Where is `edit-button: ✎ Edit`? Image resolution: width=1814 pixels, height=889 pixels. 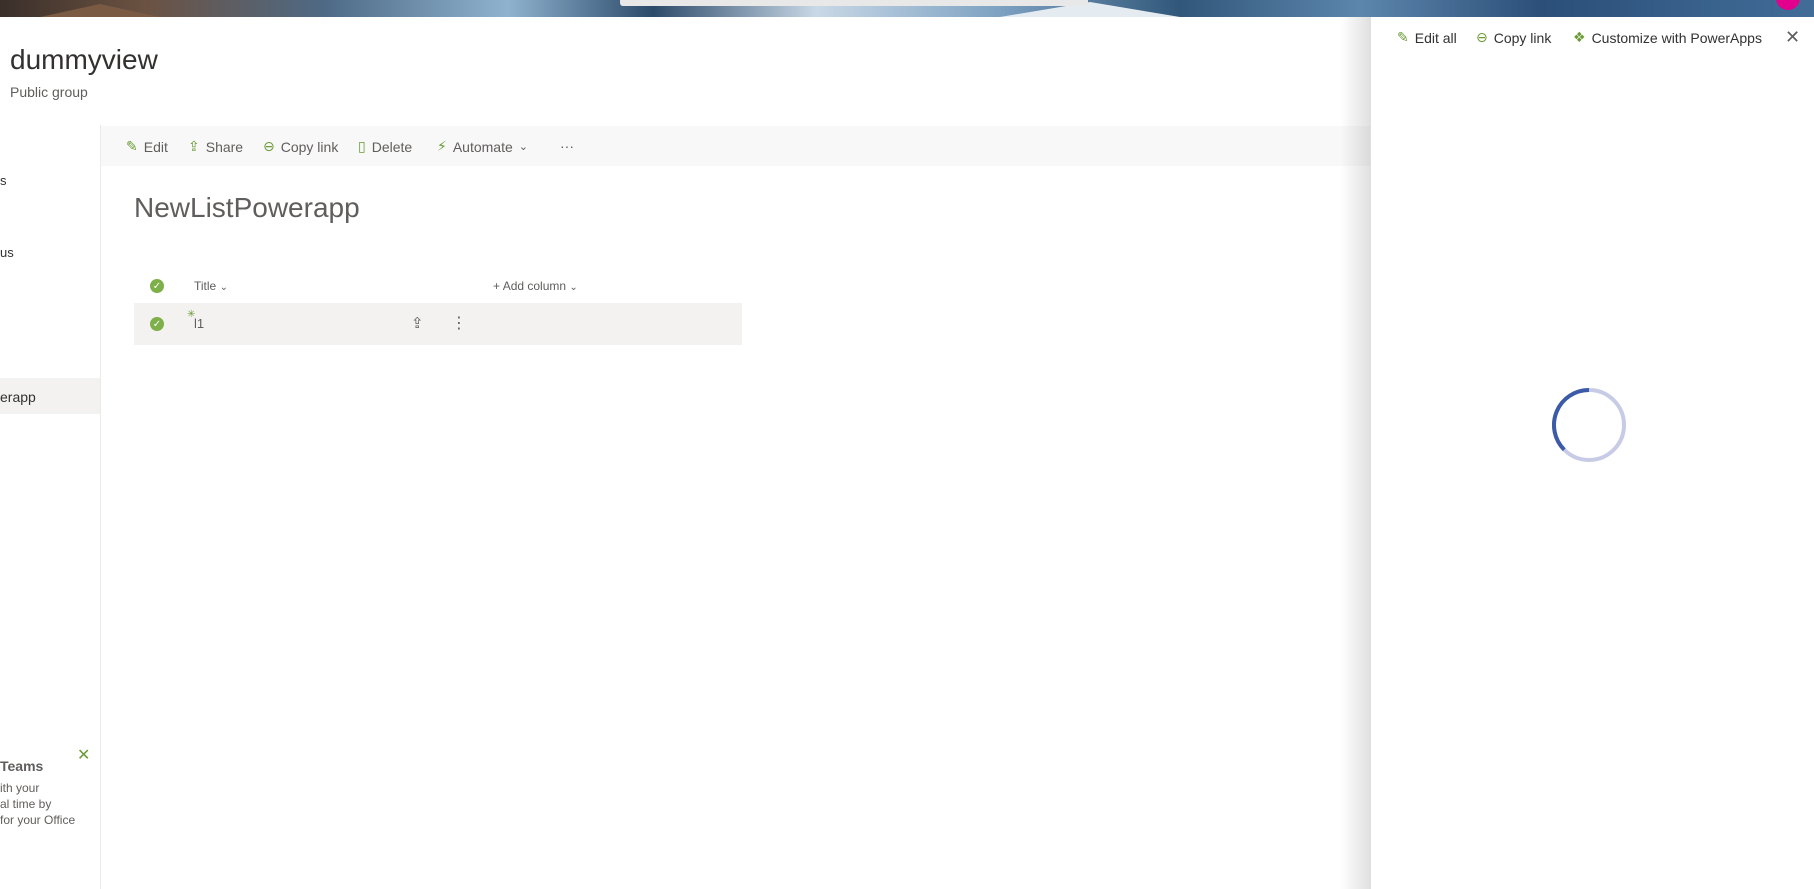 edit-button: ✎ Edit is located at coordinates (147, 146).